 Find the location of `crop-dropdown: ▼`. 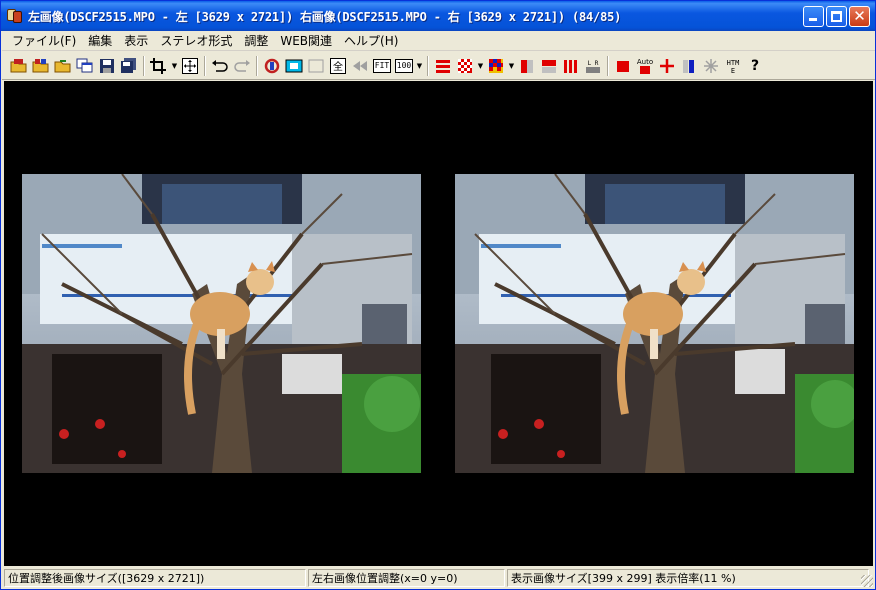

crop-dropdown: ▼ is located at coordinates (174, 66).